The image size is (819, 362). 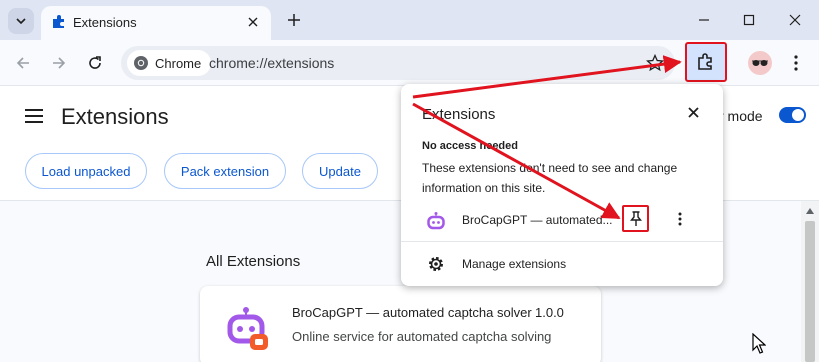 I want to click on forward-button, so click(x=59, y=63).